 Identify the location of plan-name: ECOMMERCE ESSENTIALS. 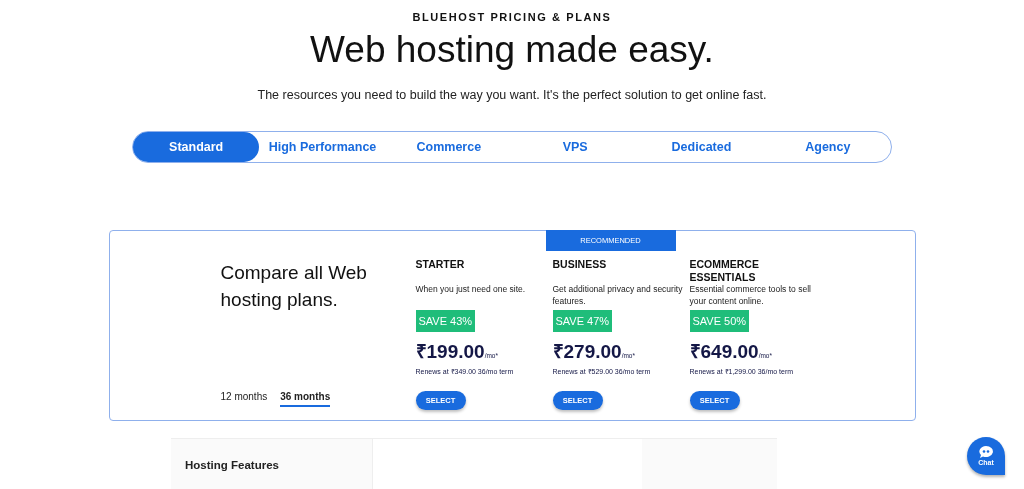
(724, 271).